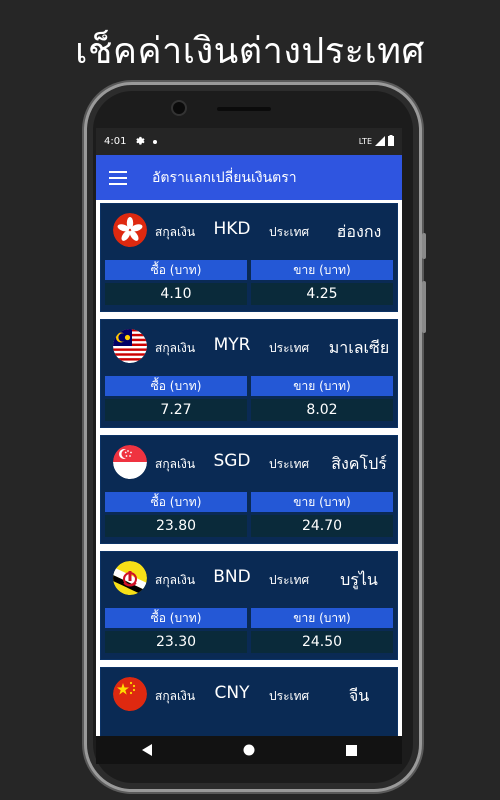 The image size is (500, 800). I want to click on home-icon, so click(249, 750).